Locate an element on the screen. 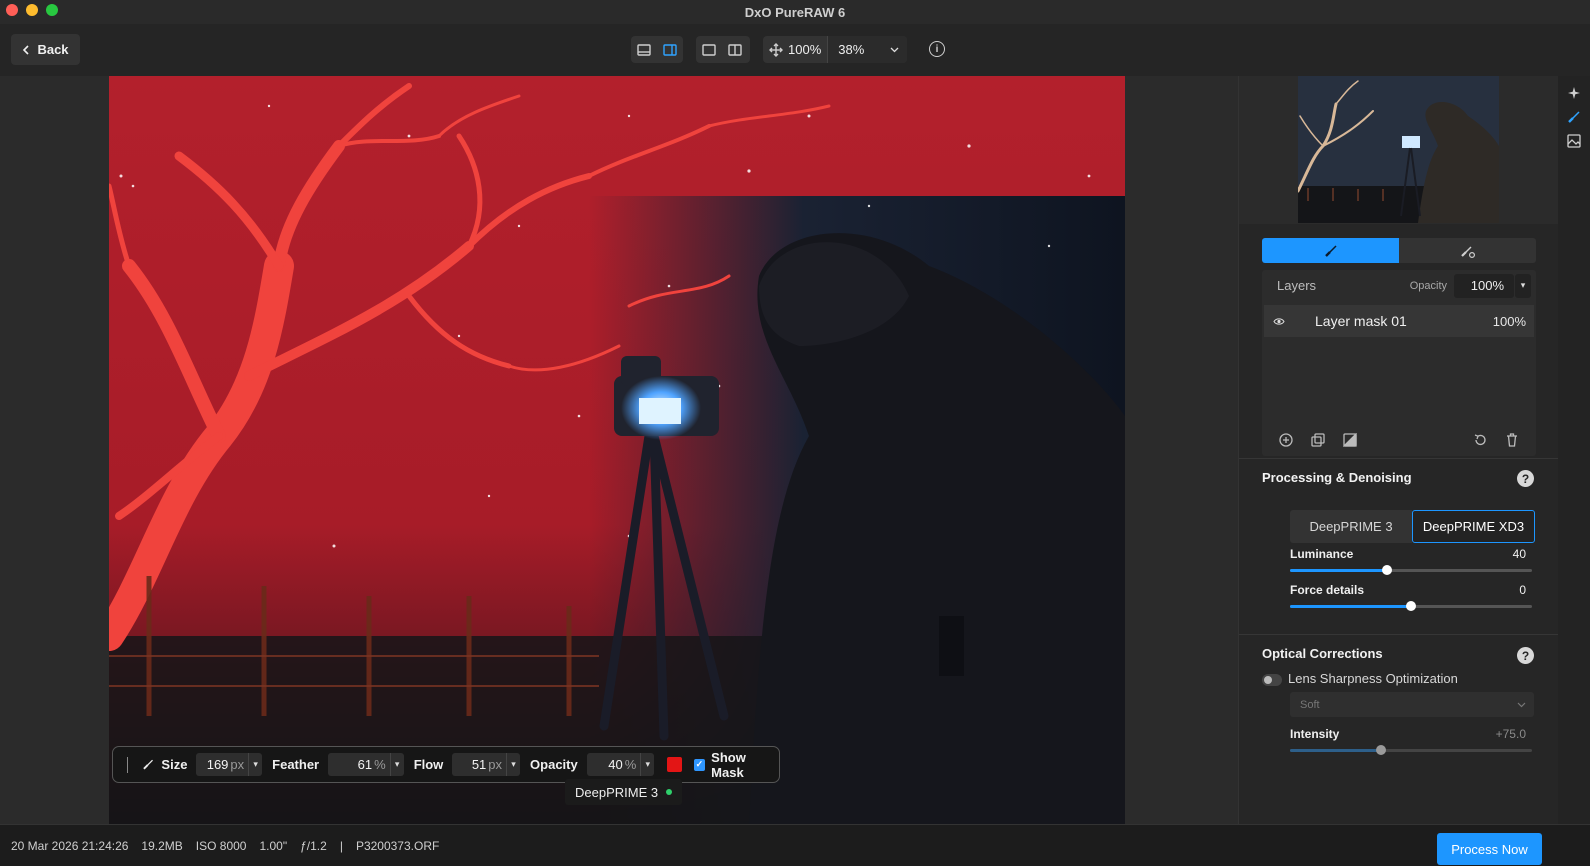 The width and height of the screenshot is (1590, 866). toggle-knob is located at coordinates (1268, 680).